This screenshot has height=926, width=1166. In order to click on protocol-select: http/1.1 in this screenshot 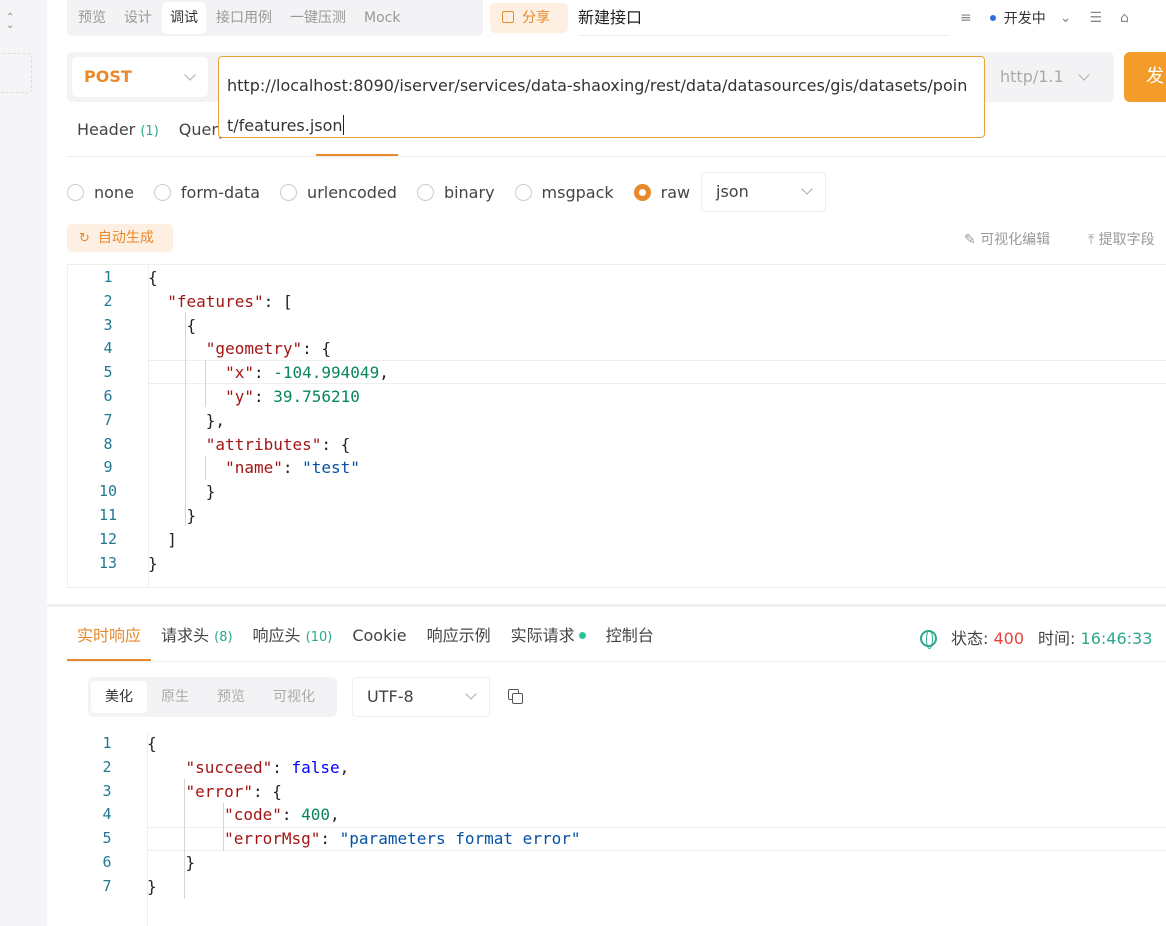, I will do `click(1050, 78)`.